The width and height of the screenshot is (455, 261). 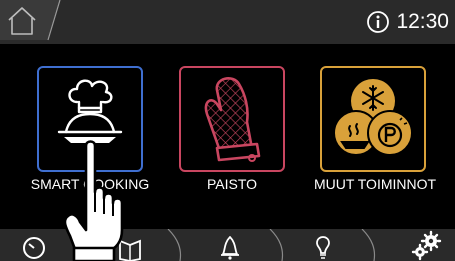 I want to click on settings-icon, so click(x=427, y=245).